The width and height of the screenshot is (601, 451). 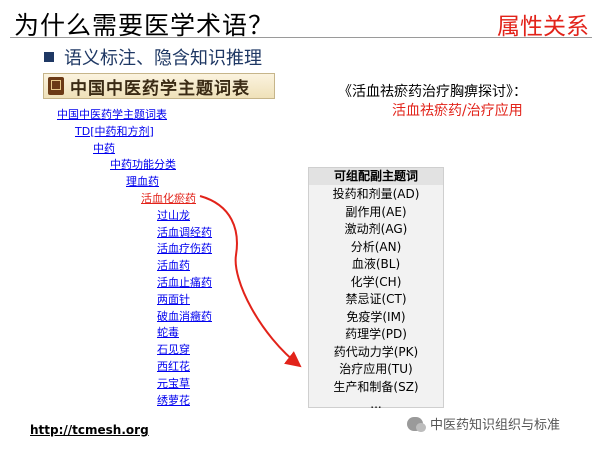 I want to click on relation-arrow, so click(x=250, y=281).